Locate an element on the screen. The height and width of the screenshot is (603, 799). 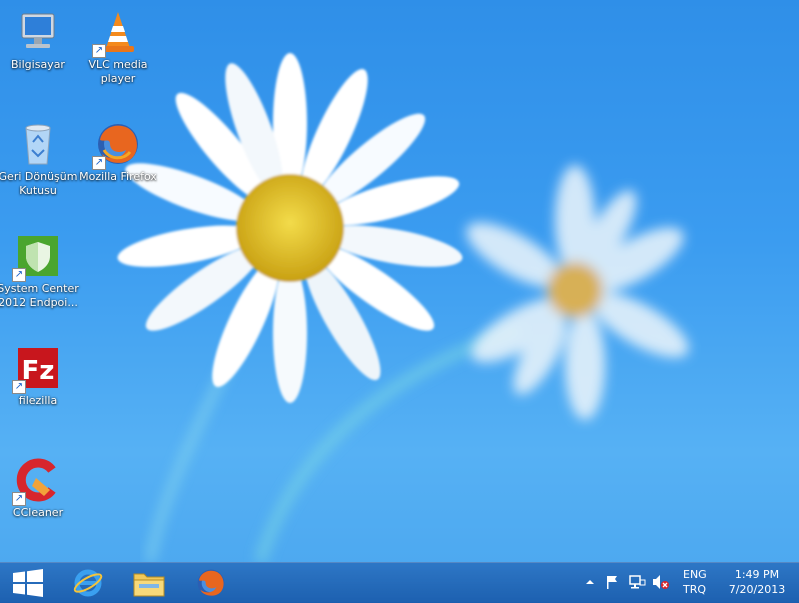
desktop-icon-firefox: ↗ Mozilla Firefox is located at coordinates (118, 152).